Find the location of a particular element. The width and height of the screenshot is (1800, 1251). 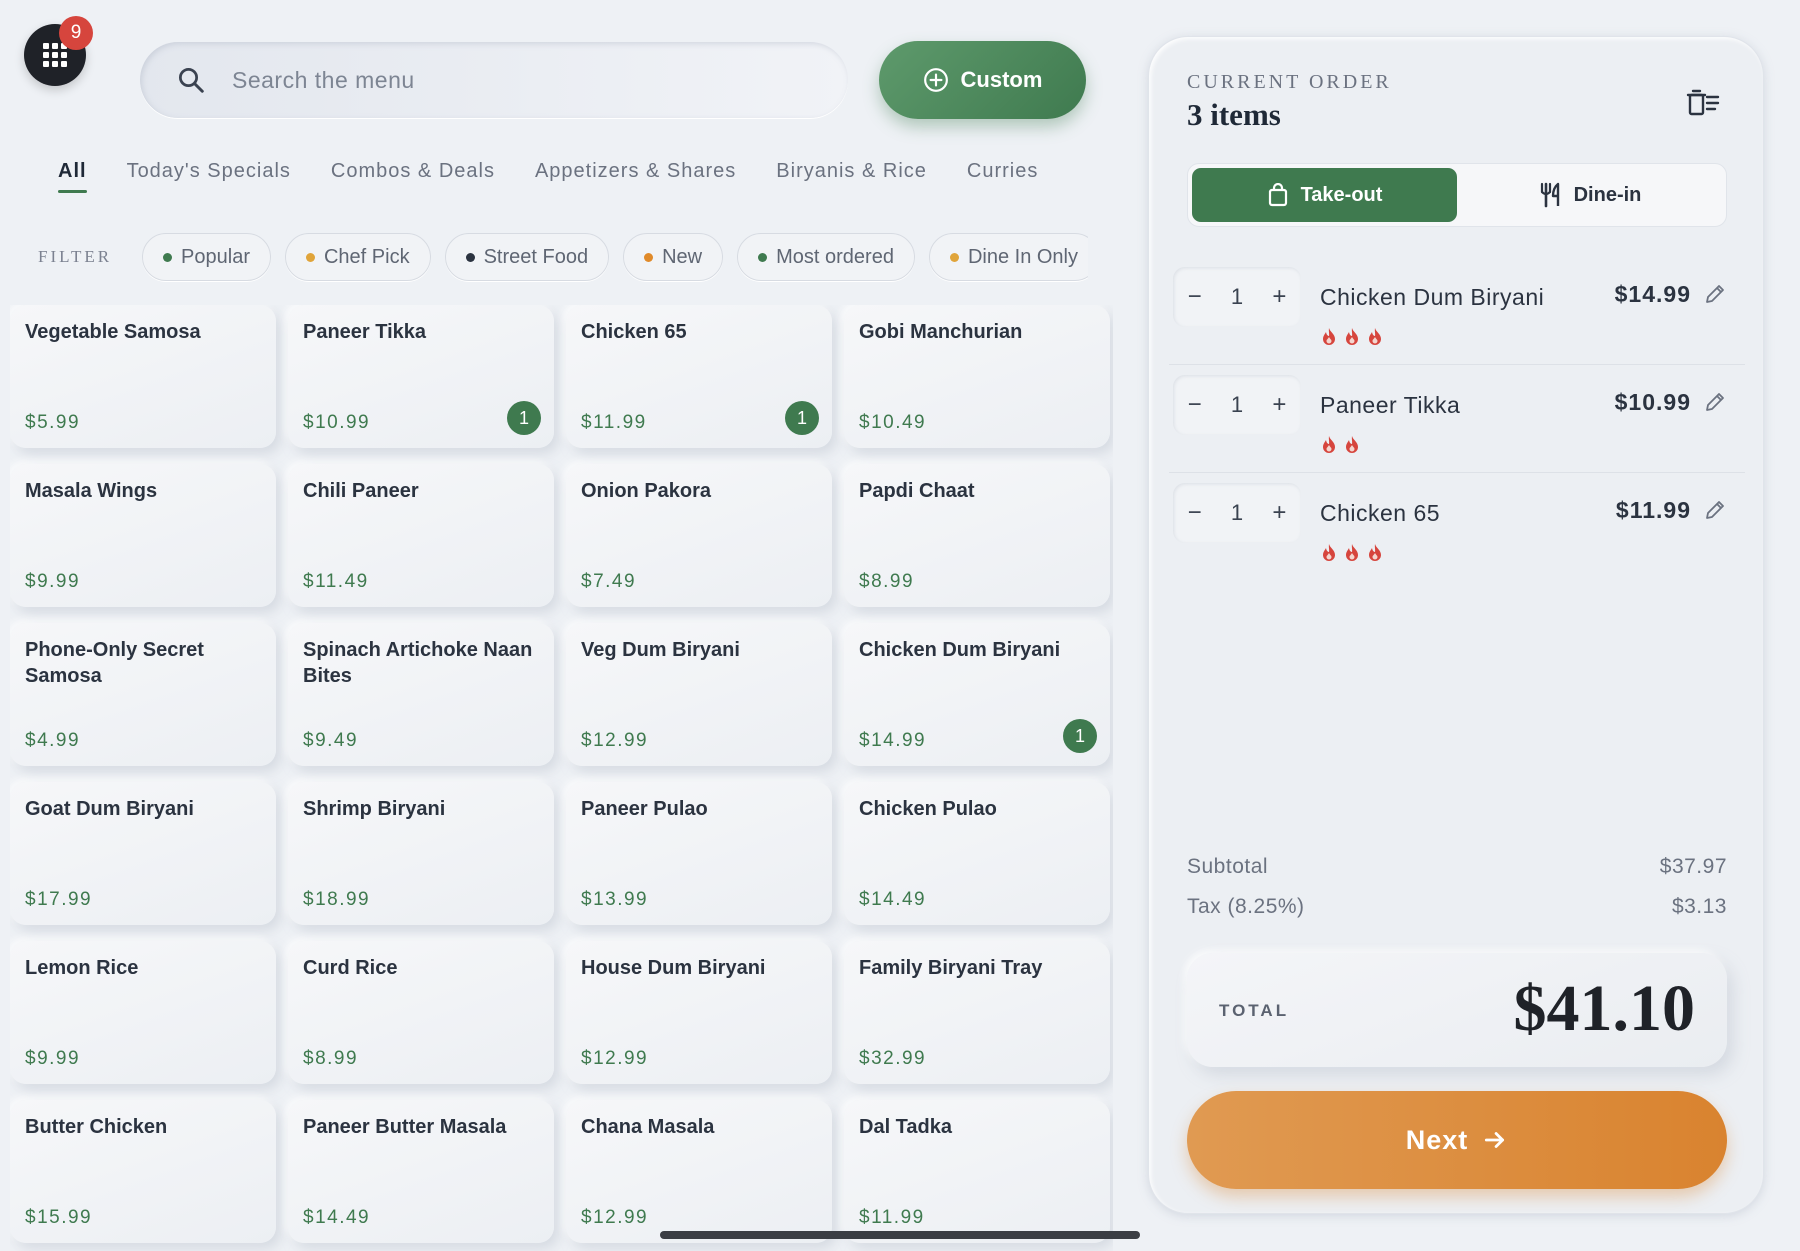

dinein-mode-button: Dine-in is located at coordinates (1589, 195).